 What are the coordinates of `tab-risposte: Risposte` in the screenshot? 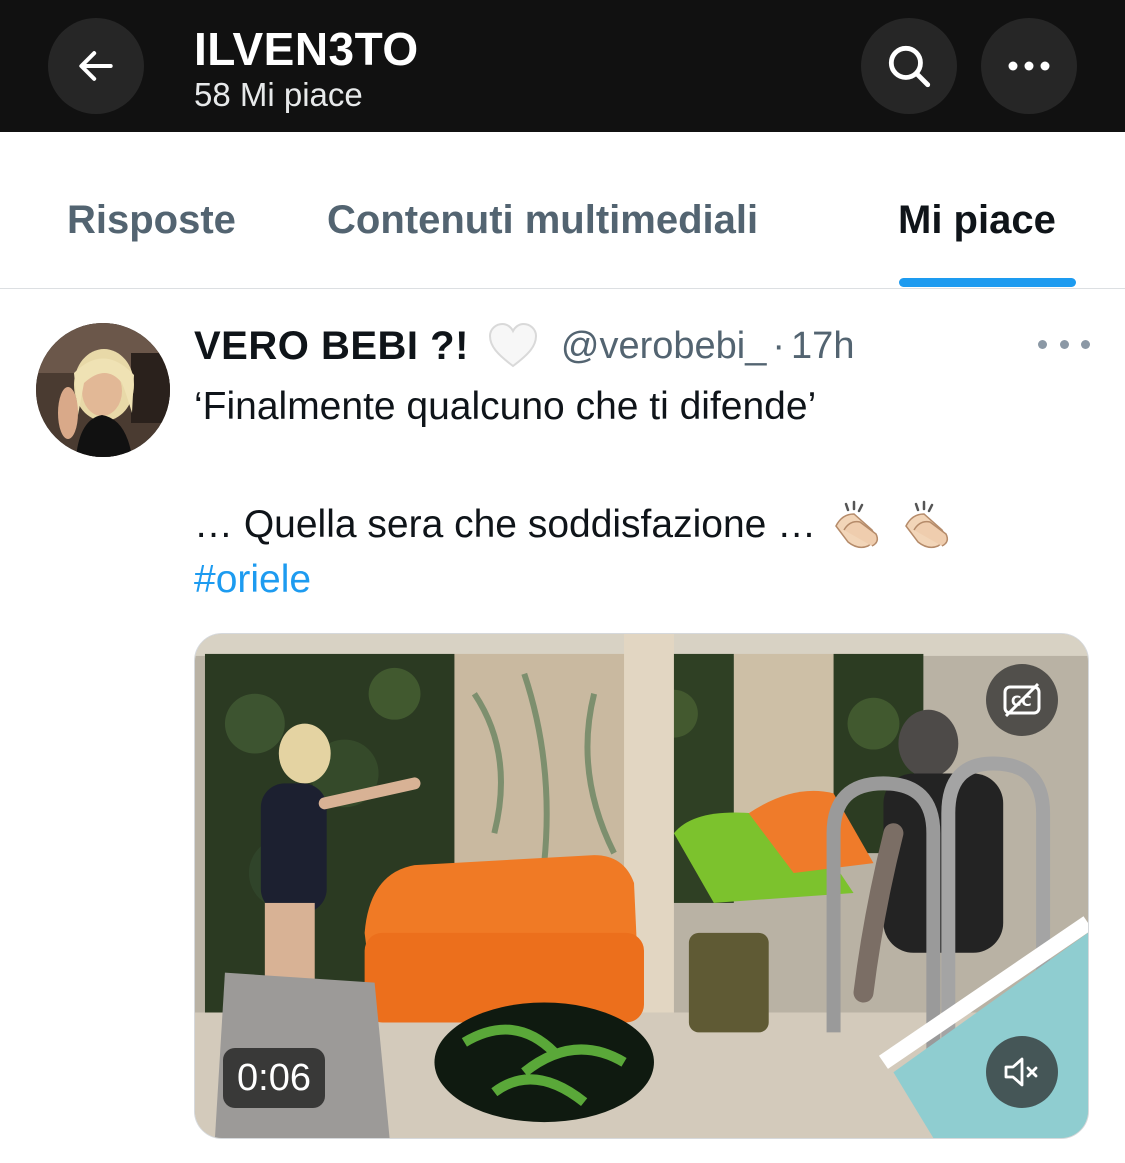 It's located at (151, 220).